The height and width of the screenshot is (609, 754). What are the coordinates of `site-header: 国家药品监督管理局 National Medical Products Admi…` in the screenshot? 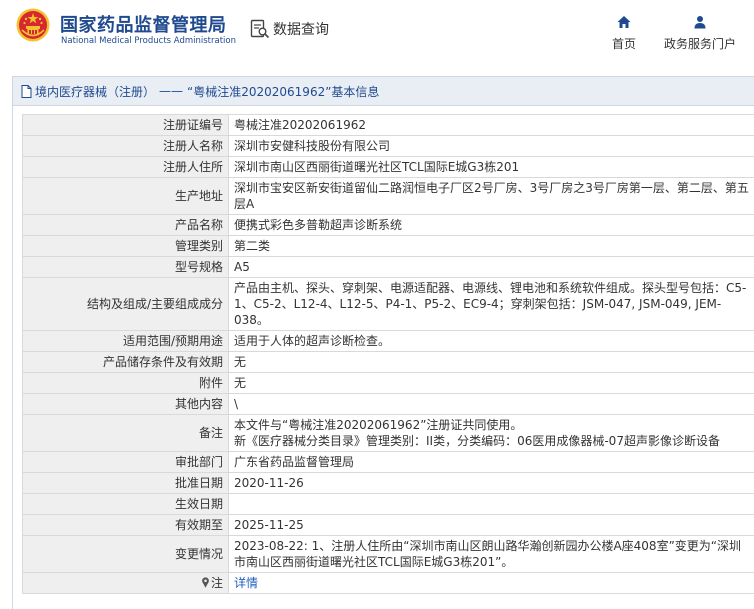 It's located at (377, 31).